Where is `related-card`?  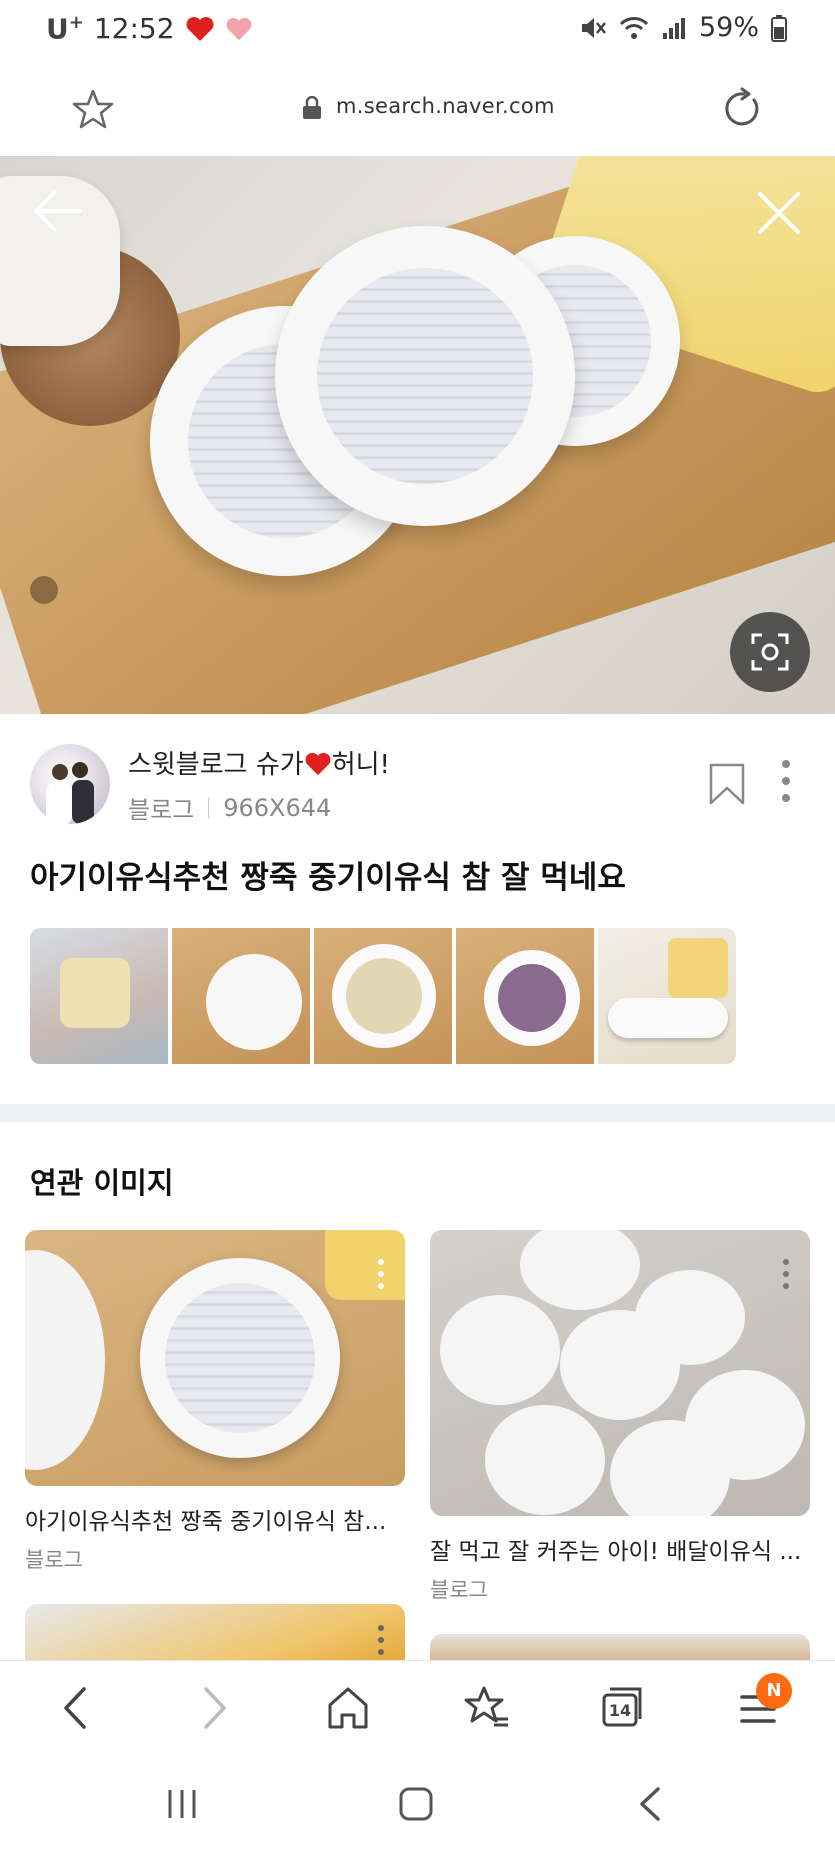
related-card is located at coordinates (215, 1634).